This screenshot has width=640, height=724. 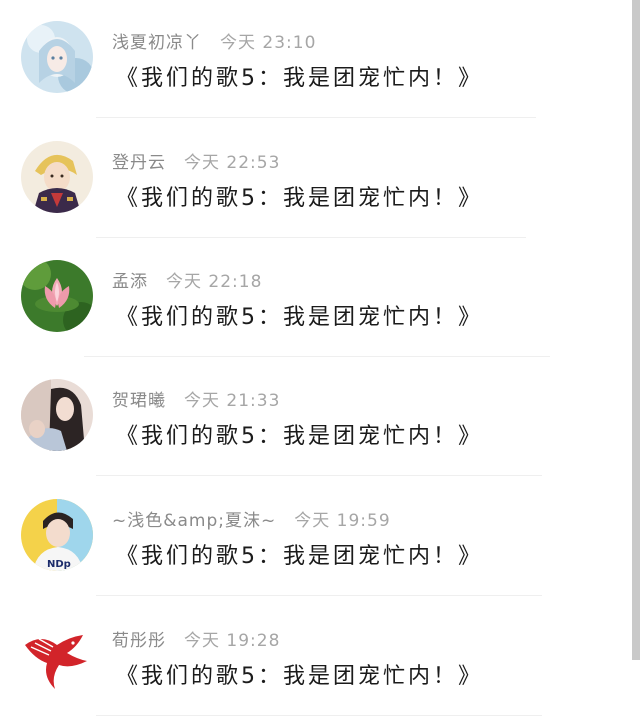 What do you see at coordinates (157, 43) in the screenshot?
I see `username: 浅夏初凉丫` at bounding box center [157, 43].